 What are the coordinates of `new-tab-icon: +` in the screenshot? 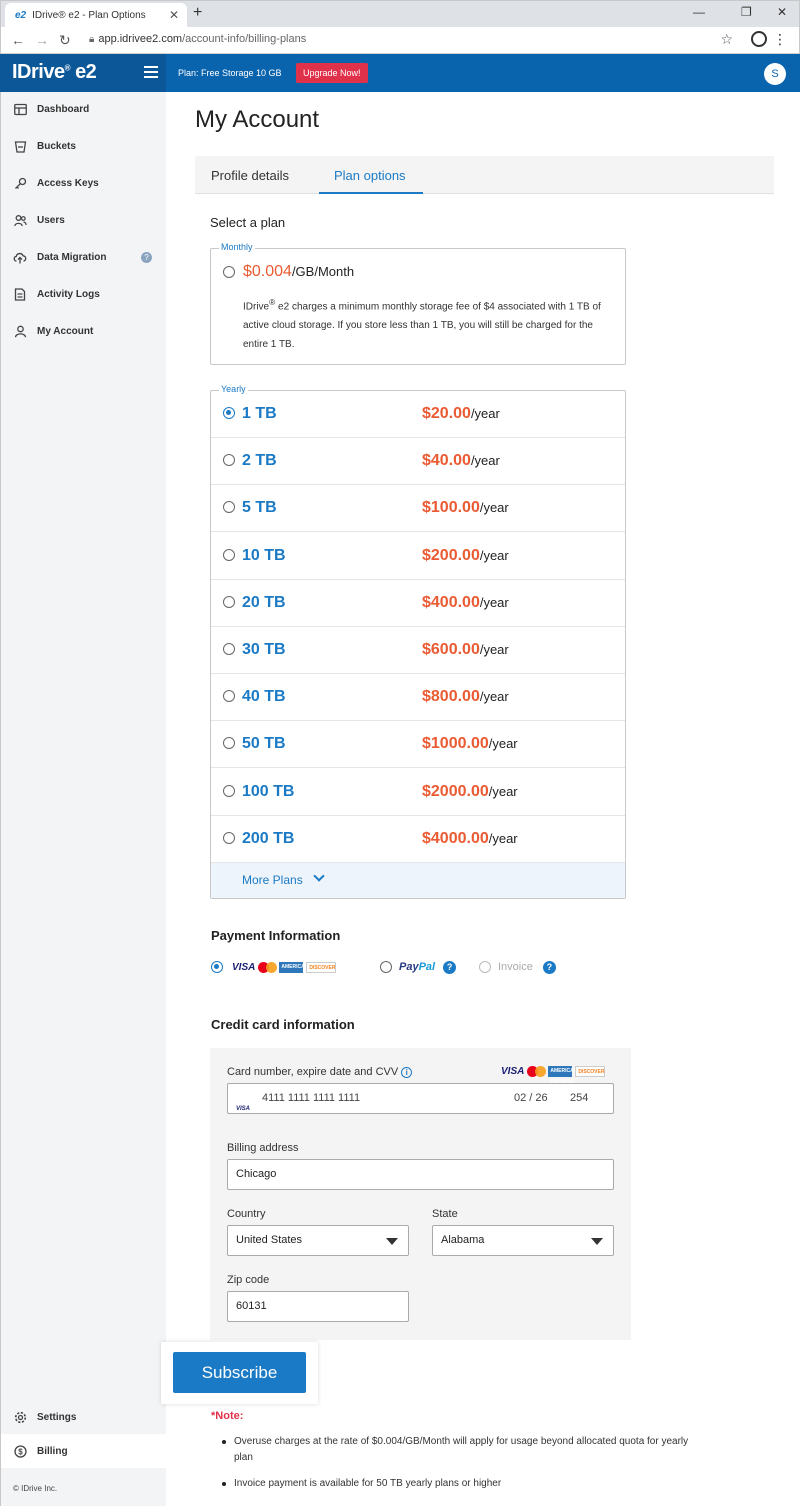 It's located at (197, 13).